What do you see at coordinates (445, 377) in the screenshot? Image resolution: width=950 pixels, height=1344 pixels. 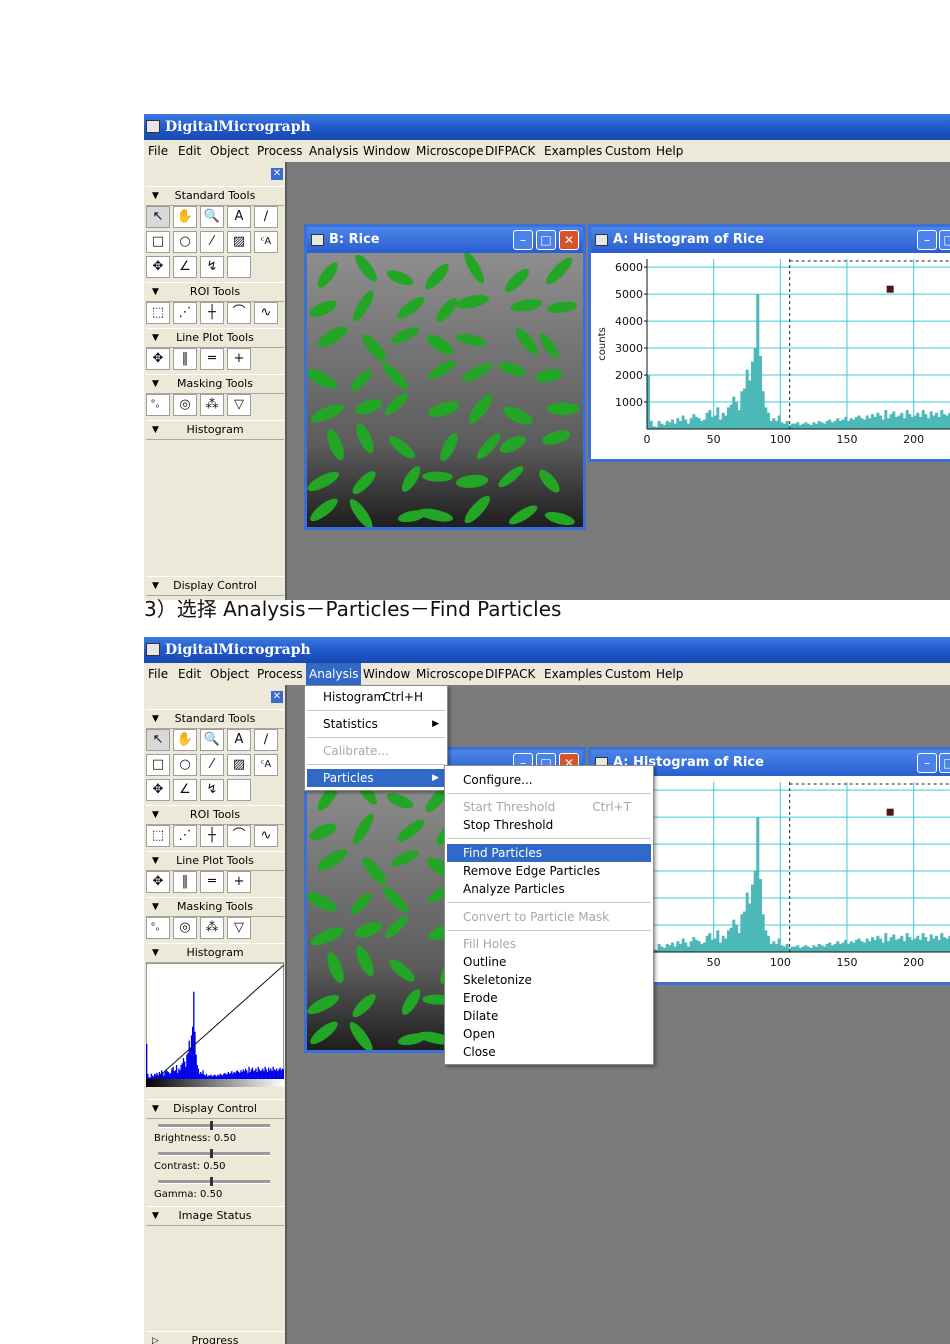 I see `rice-image-window: B: Rice – □ ✕` at bounding box center [445, 377].